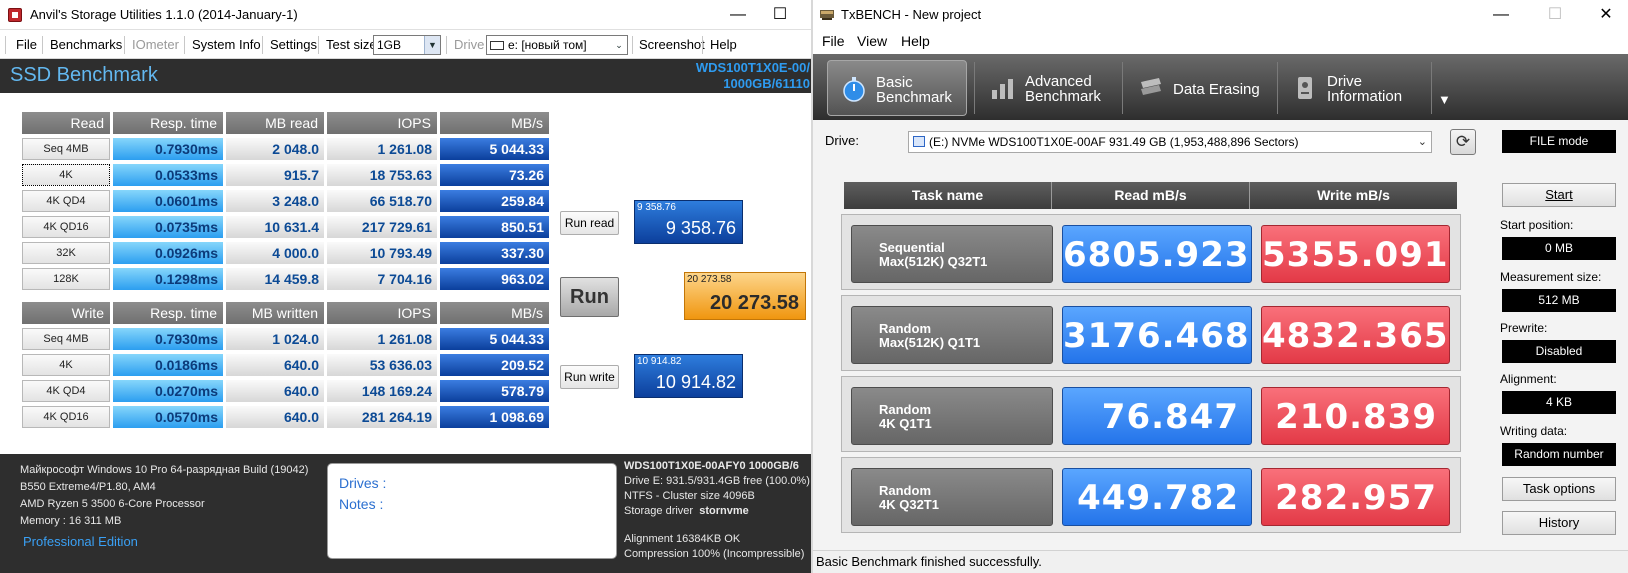  What do you see at coordinates (15, 15) in the screenshot?
I see `app-icon` at bounding box center [15, 15].